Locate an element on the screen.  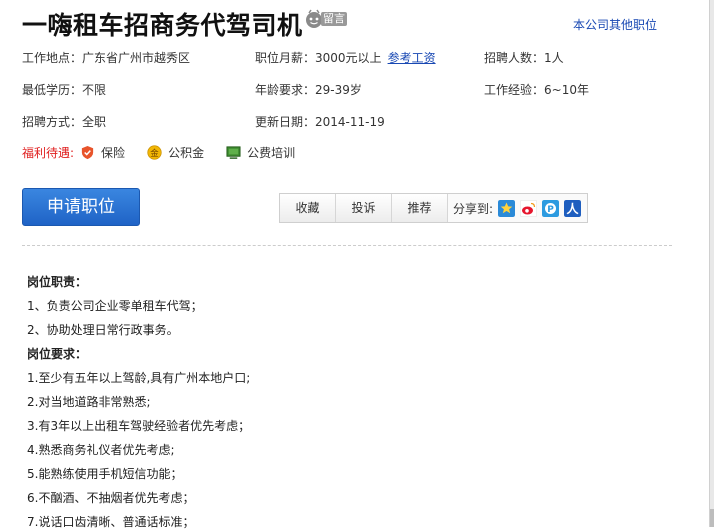
salary-value: 3000元以上 is located at coordinates (348, 58).